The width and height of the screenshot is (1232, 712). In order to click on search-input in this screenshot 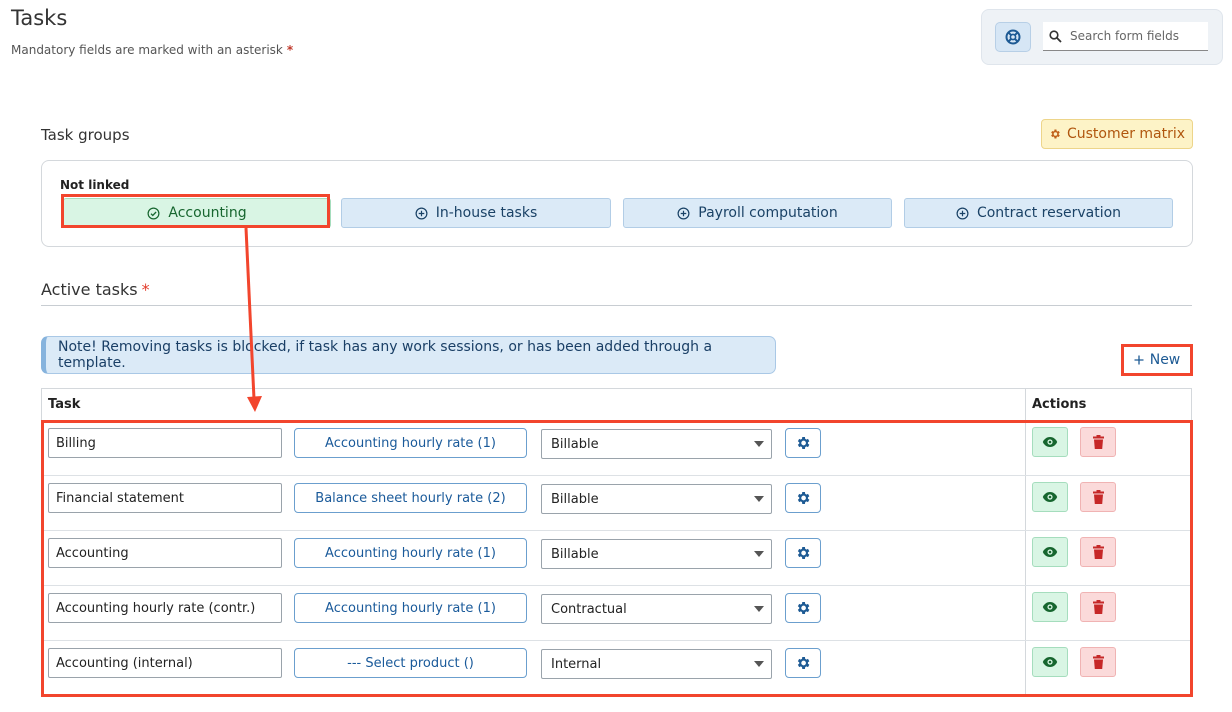, I will do `click(1135, 36)`.